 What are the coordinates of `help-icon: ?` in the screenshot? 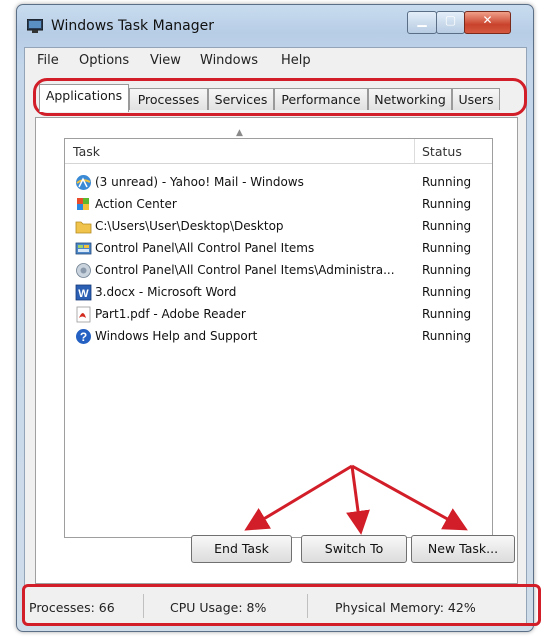 It's located at (83, 336).